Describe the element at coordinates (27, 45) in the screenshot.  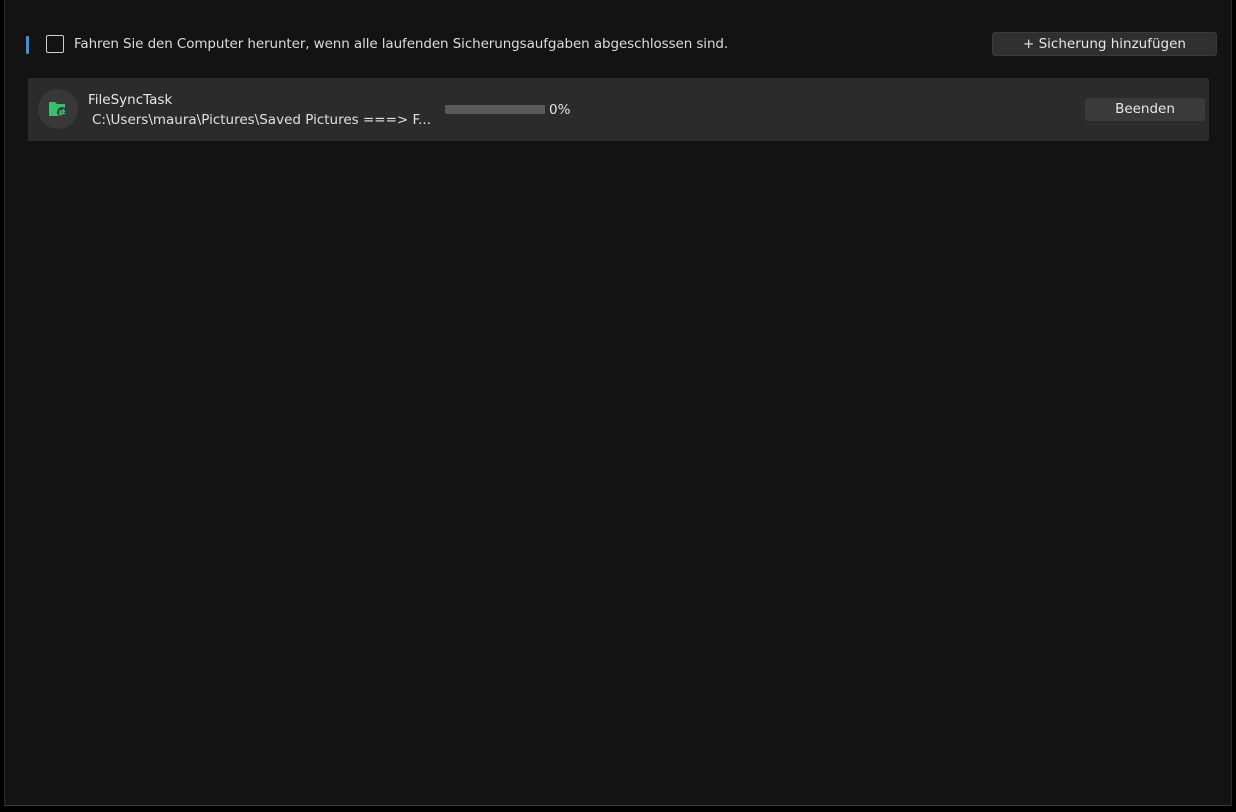
I see `accent-indicator` at that location.